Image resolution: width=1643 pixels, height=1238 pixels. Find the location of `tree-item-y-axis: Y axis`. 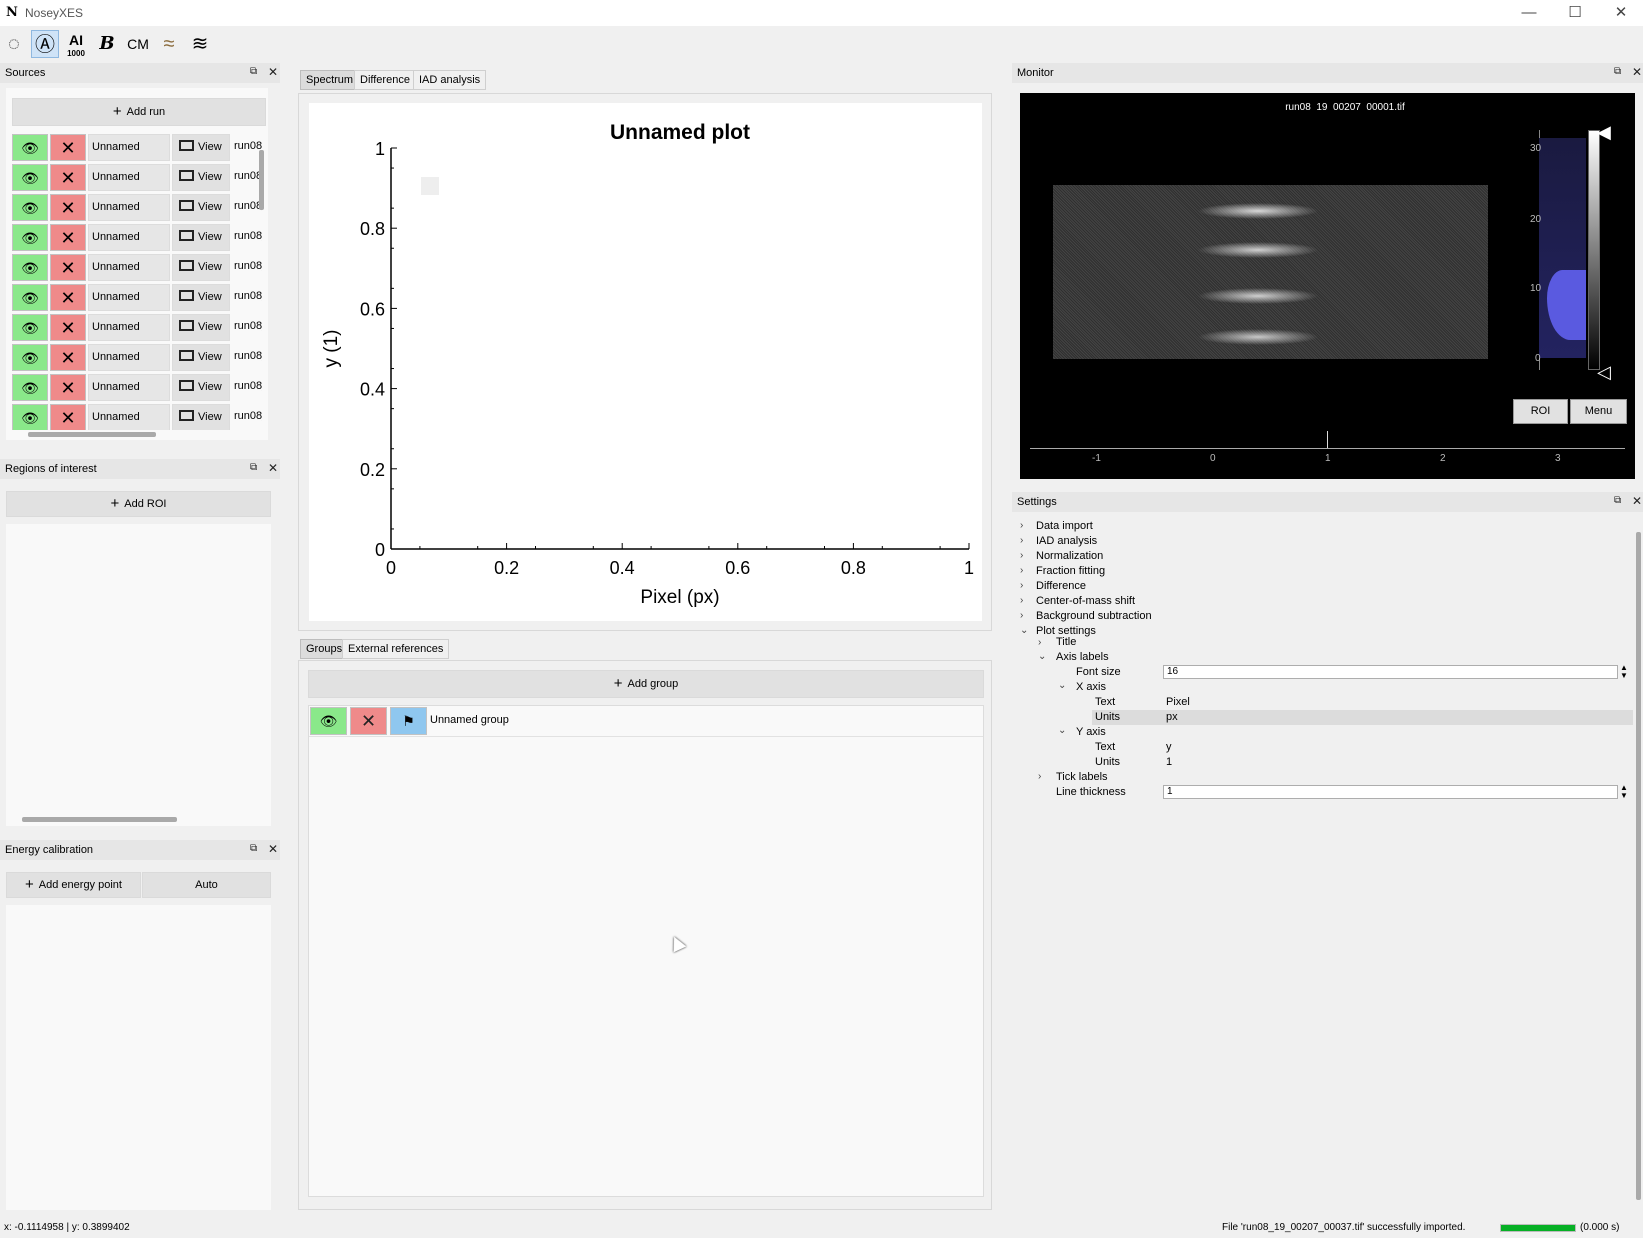

tree-item-y-axis: Y axis is located at coordinates (1091, 732).